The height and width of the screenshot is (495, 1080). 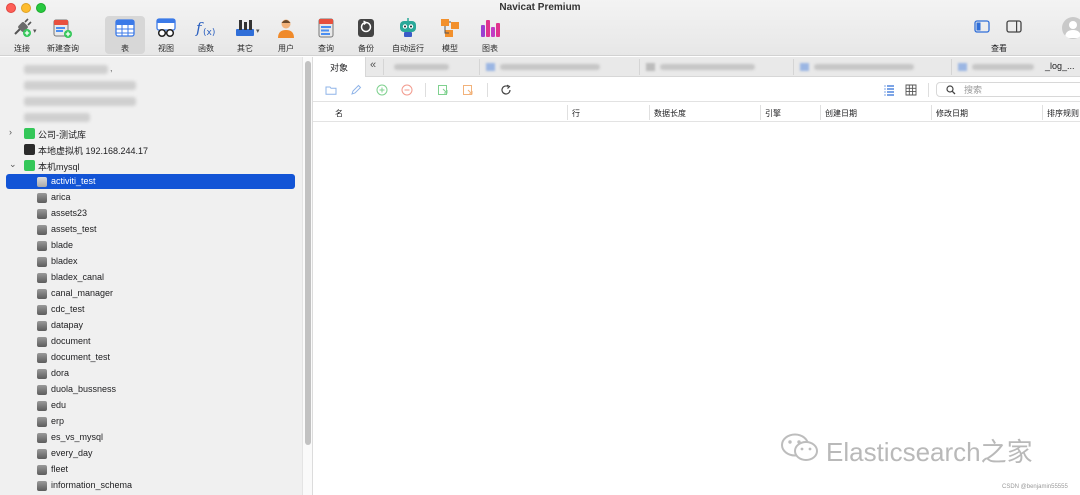 I want to click on list-view-icon, so click(x=889, y=90).